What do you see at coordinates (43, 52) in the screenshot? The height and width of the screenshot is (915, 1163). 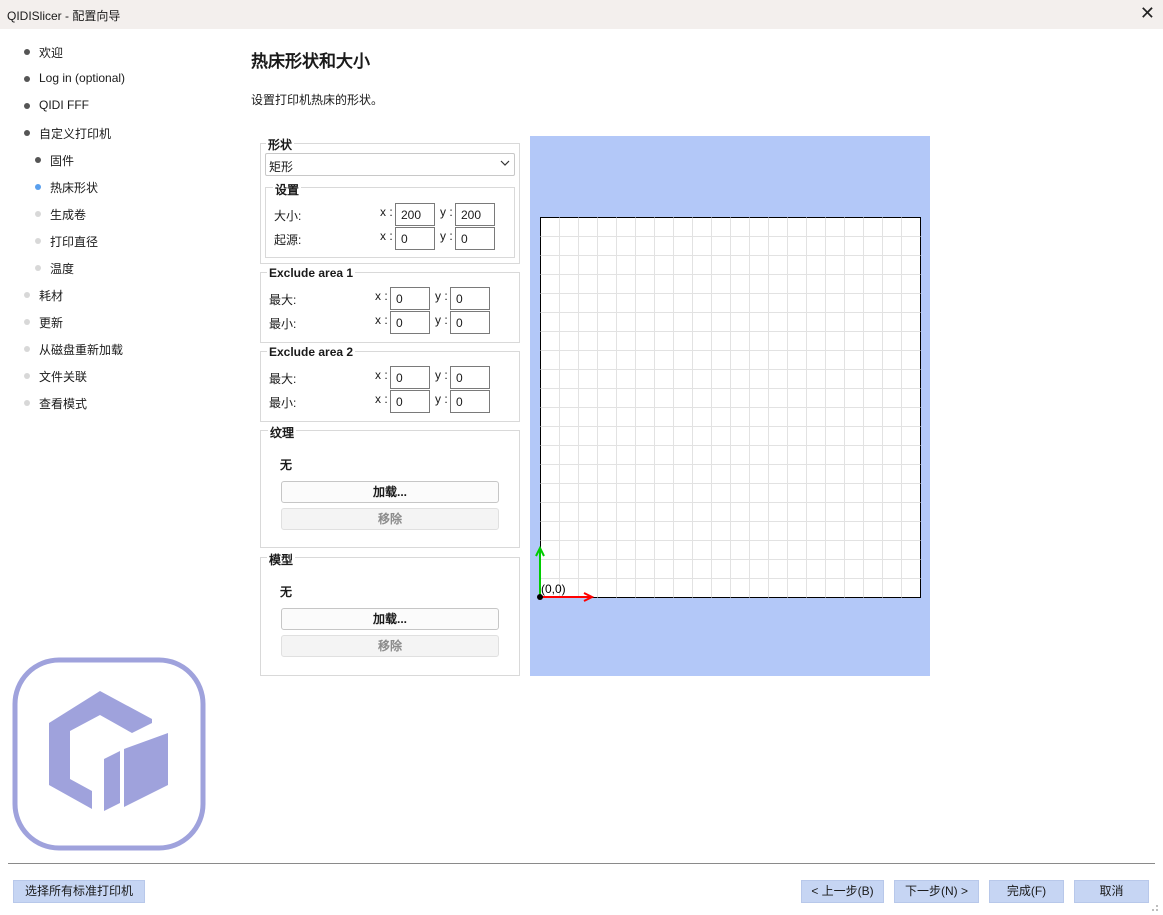 I see `nav-item-welcome: 欢迎` at bounding box center [43, 52].